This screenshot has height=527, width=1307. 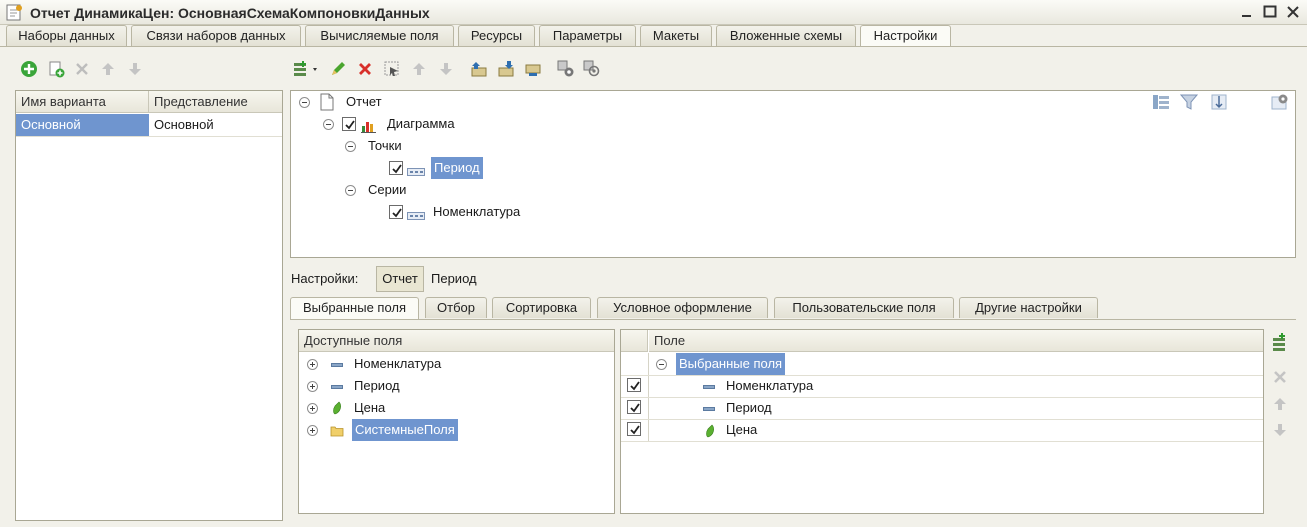 What do you see at coordinates (1293, 12) in the screenshot?
I see `close-button` at bounding box center [1293, 12].